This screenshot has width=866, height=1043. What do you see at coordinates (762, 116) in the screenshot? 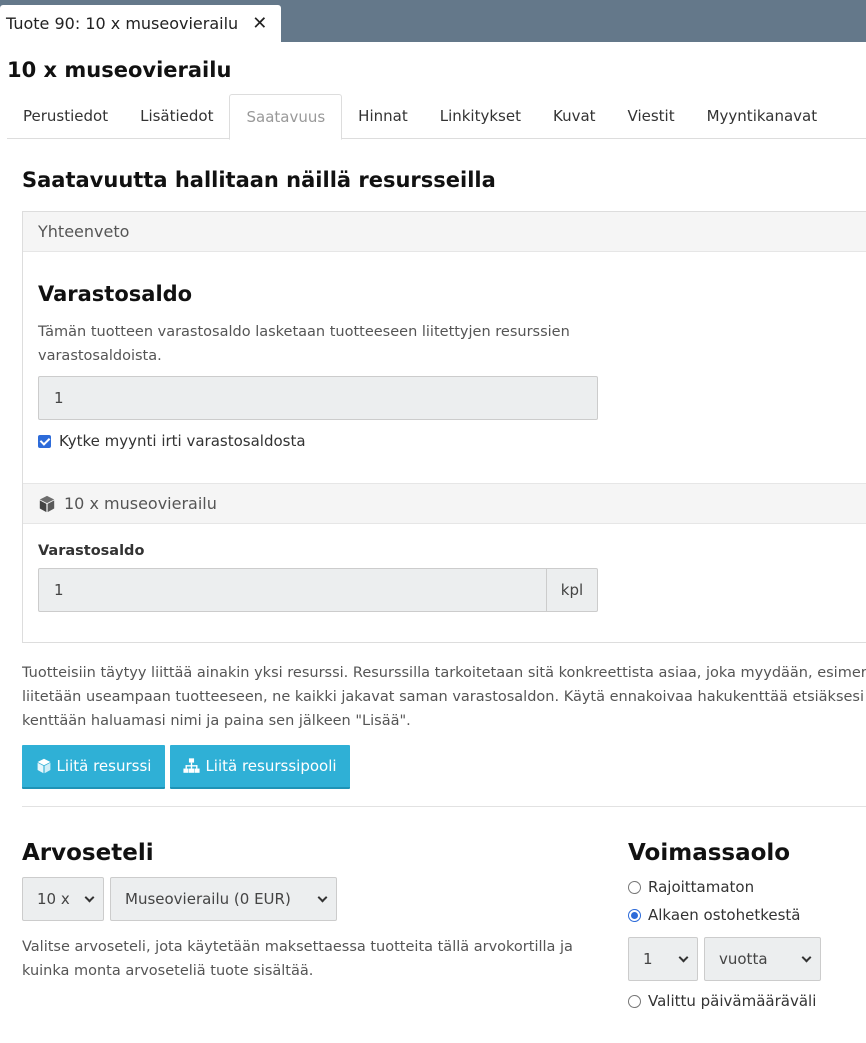
I see `tab-myyntikanavat: Myyntikanavat` at bounding box center [762, 116].